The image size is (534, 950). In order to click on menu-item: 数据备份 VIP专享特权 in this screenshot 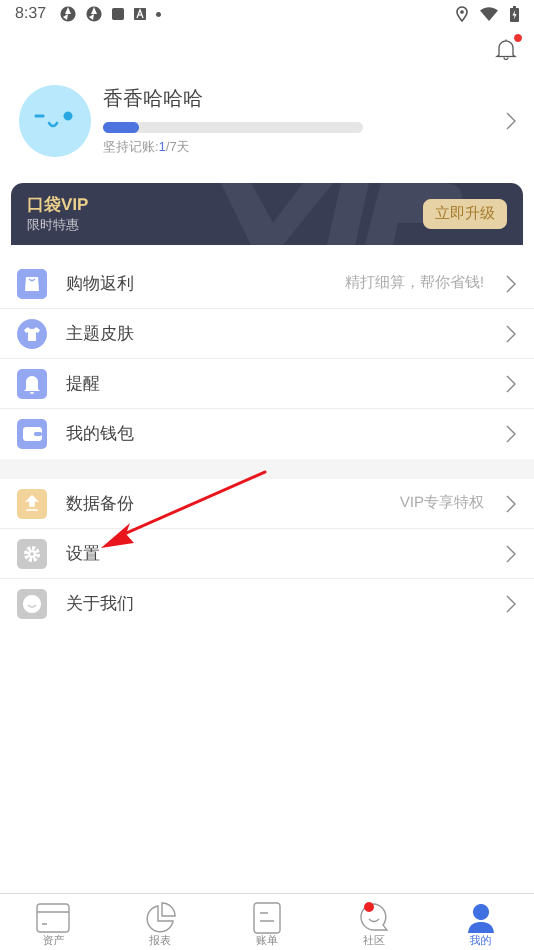, I will do `click(267, 504)`.